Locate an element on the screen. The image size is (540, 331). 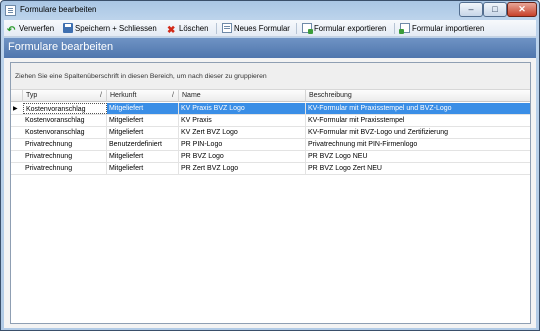
delete-button: ✖ Löschen is located at coordinates (188, 29).